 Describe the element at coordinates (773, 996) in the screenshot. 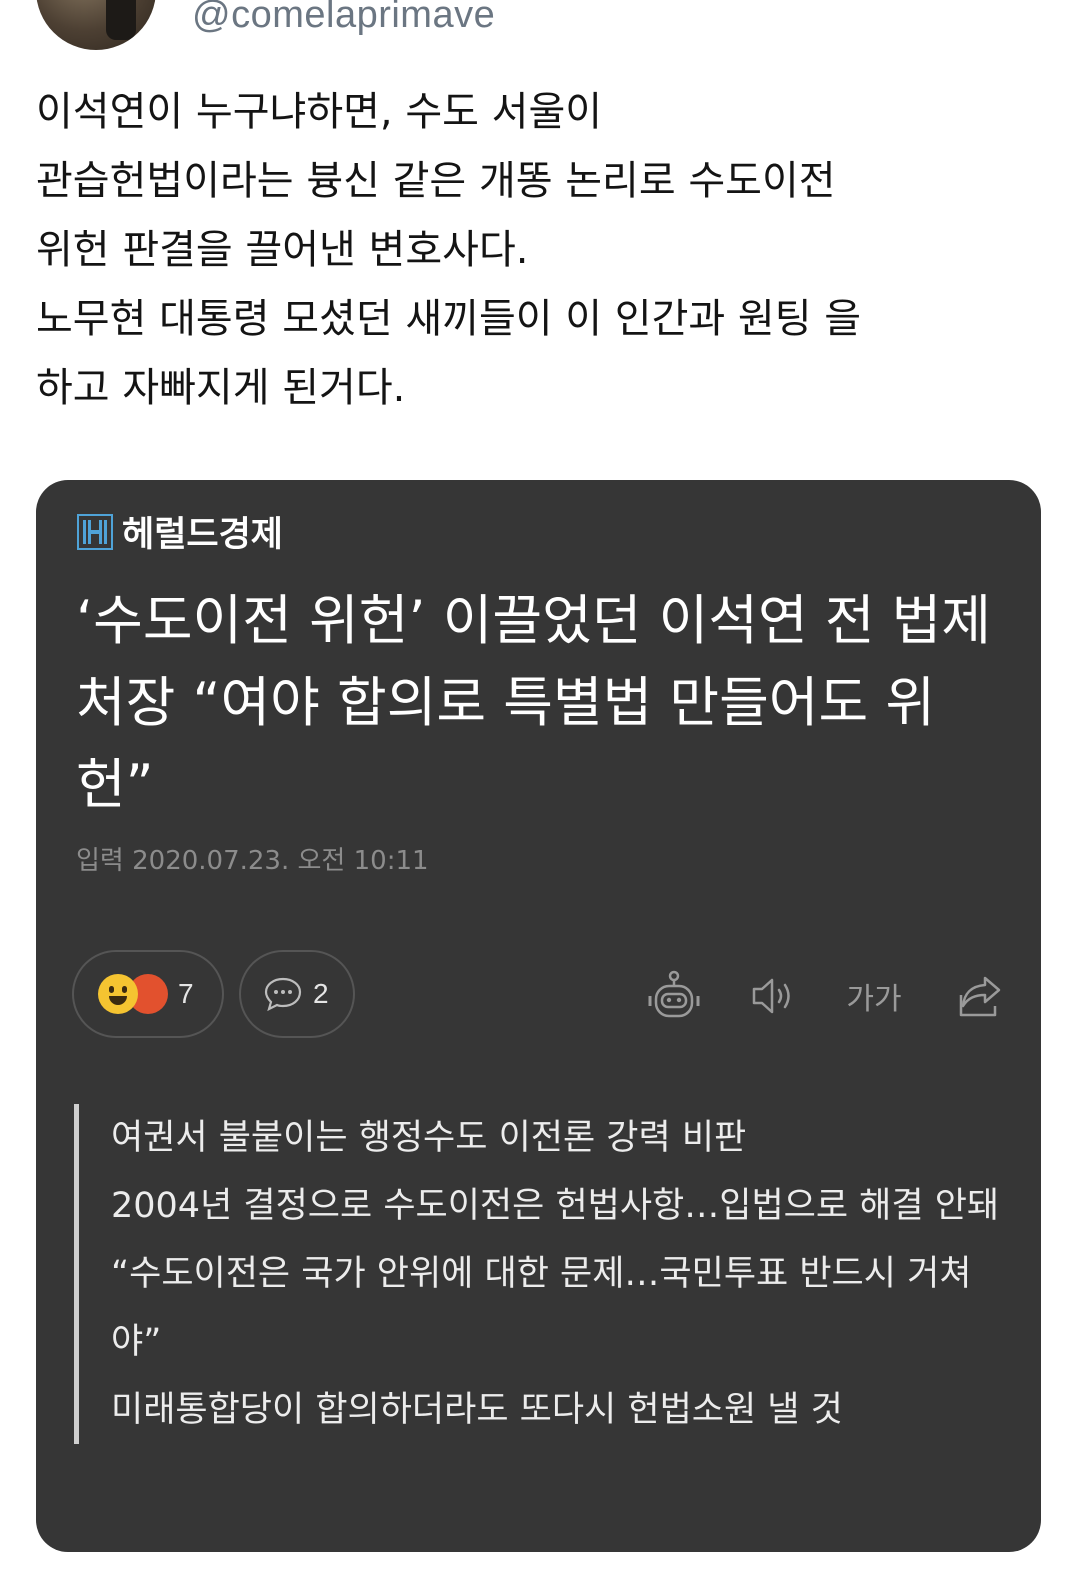

I see `speaker-icon` at that location.